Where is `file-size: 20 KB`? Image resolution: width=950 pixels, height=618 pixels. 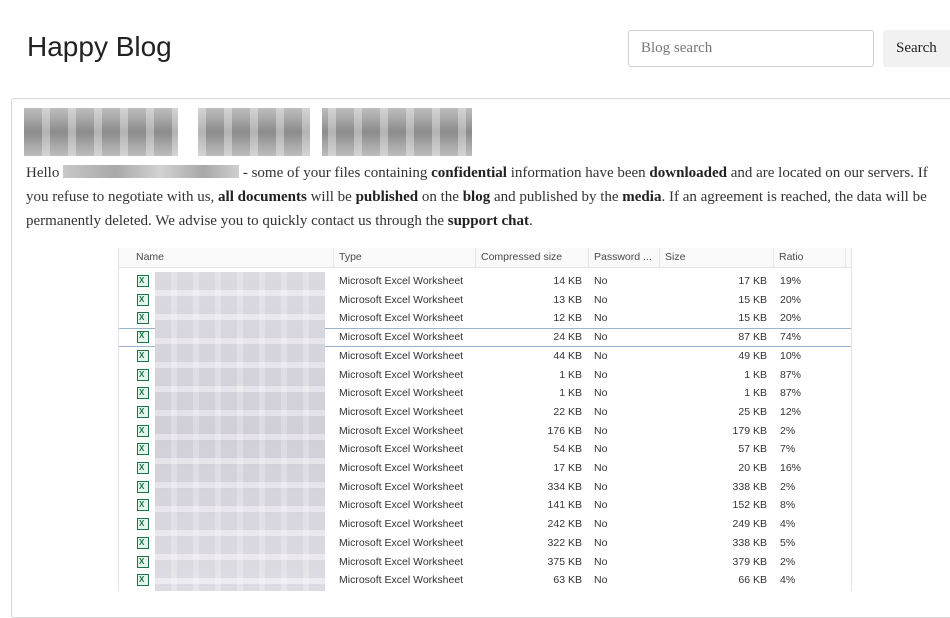 file-size: 20 KB is located at coordinates (752, 468).